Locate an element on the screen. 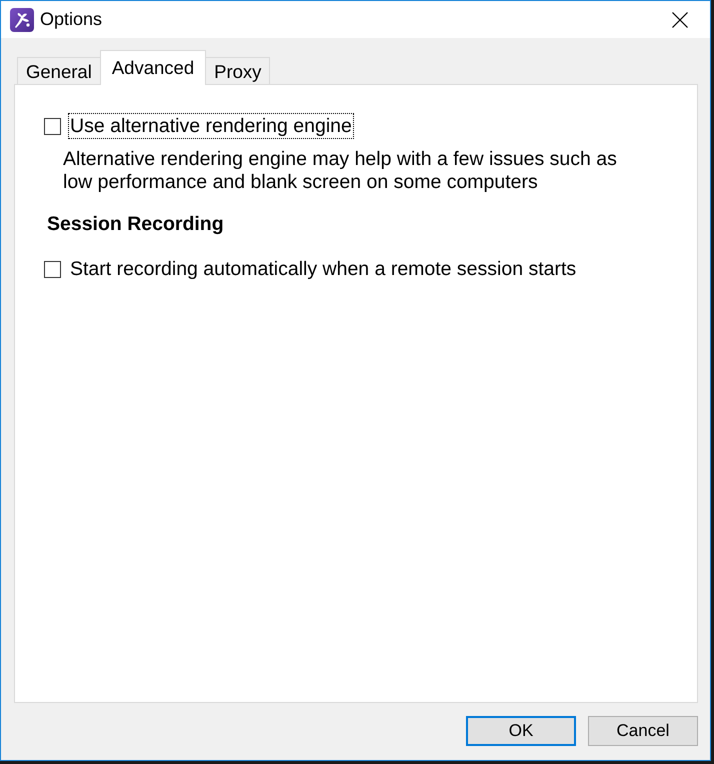  dialog-button: OK is located at coordinates (521, 731).